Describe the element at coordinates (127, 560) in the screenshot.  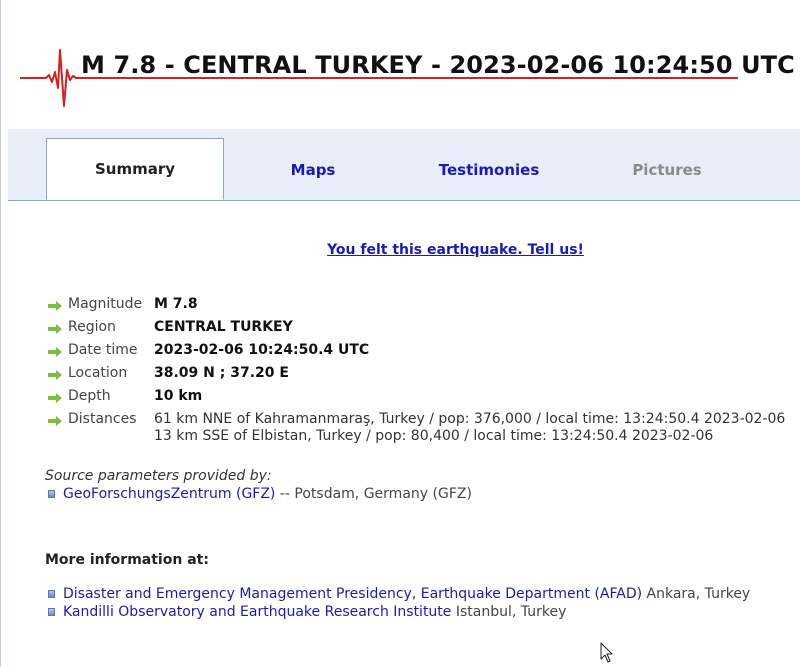
I see `more-heading: More information at:` at that location.